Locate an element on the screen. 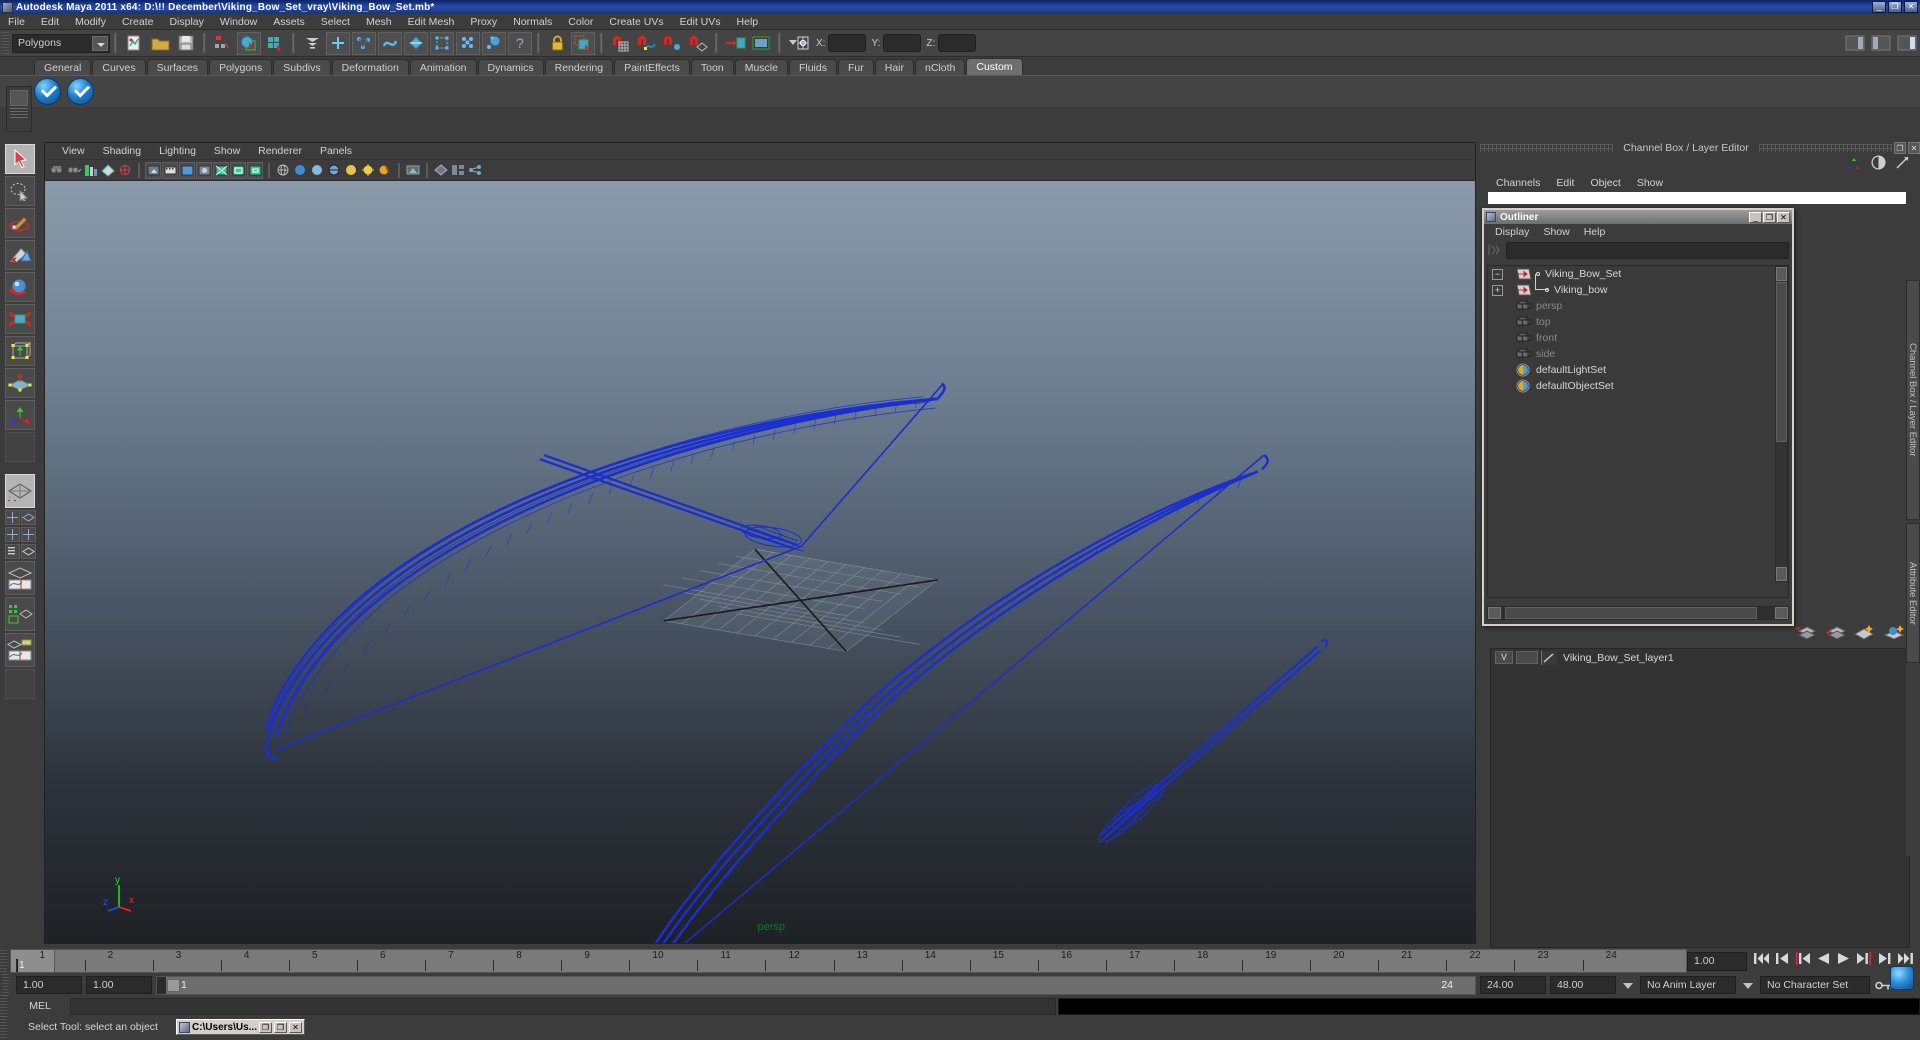 The image size is (1920, 1040). menu-create: Create is located at coordinates (138, 22).